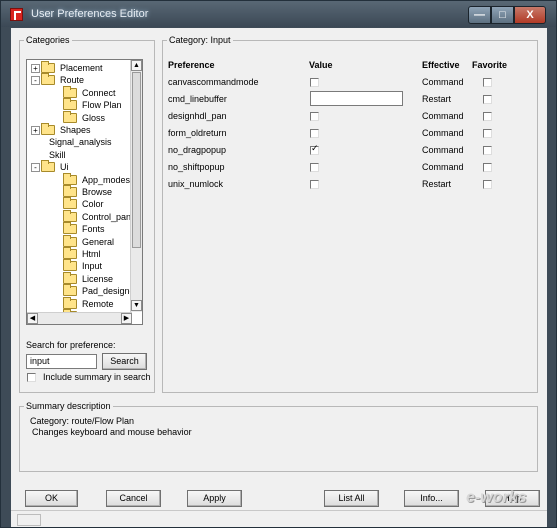  Describe the element at coordinates (31, 377) in the screenshot. I see `include-summary-checkbox` at that location.